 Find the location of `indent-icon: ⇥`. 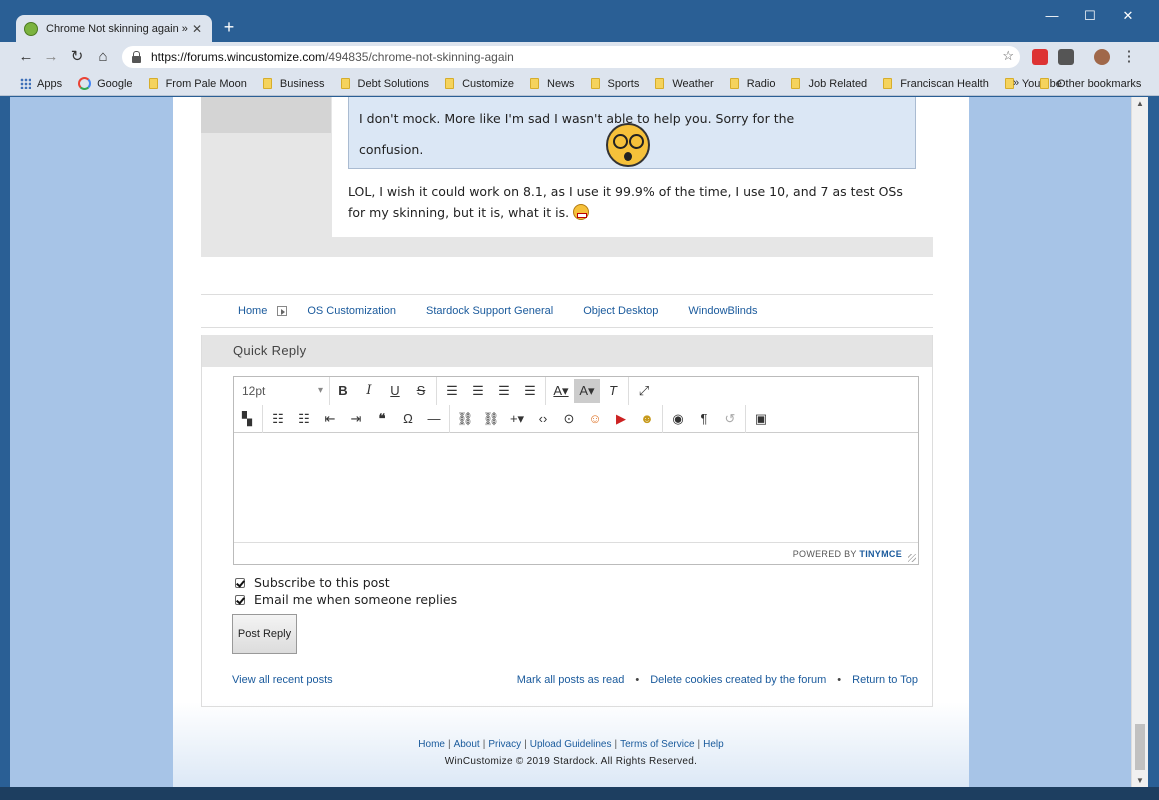

indent-icon: ⇥ is located at coordinates (356, 419).